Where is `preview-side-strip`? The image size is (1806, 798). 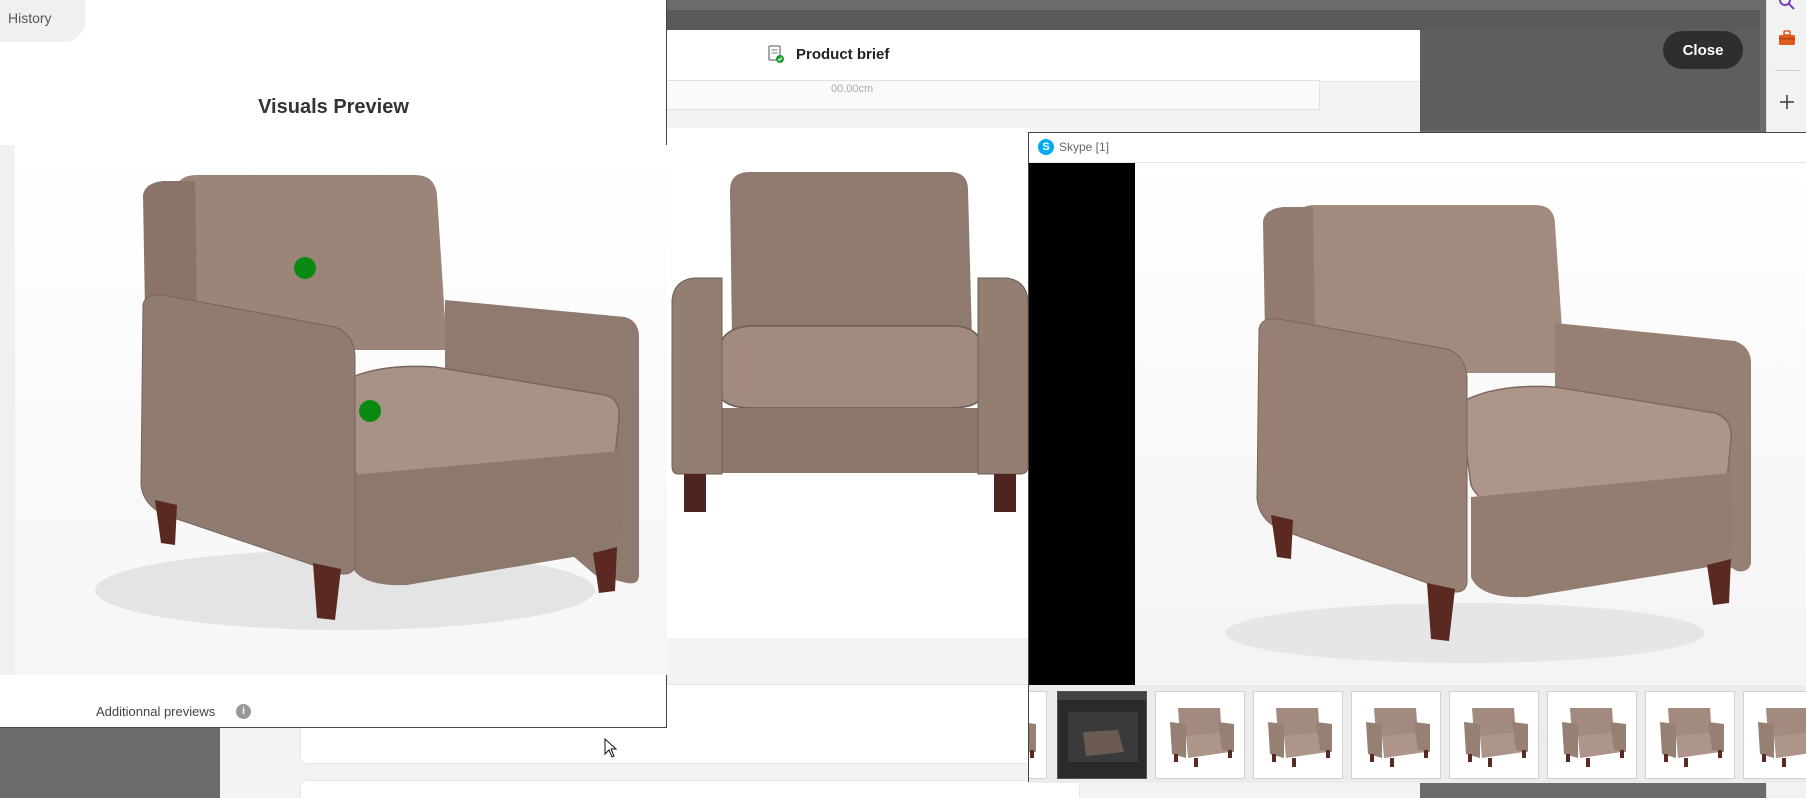
preview-side-strip is located at coordinates (7, 410).